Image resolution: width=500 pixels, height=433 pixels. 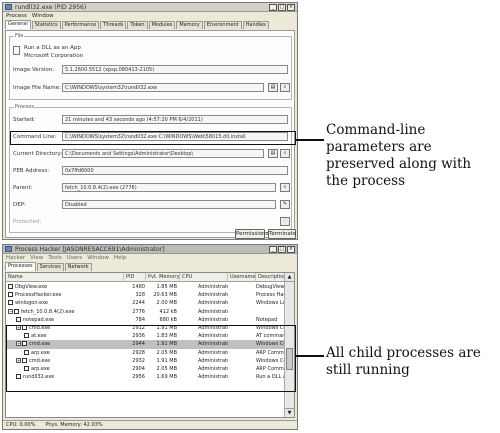 What do you see at coordinates (187, 277) in the screenshot?
I see `col-cpu: CPU` at bounding box center [187, 277].